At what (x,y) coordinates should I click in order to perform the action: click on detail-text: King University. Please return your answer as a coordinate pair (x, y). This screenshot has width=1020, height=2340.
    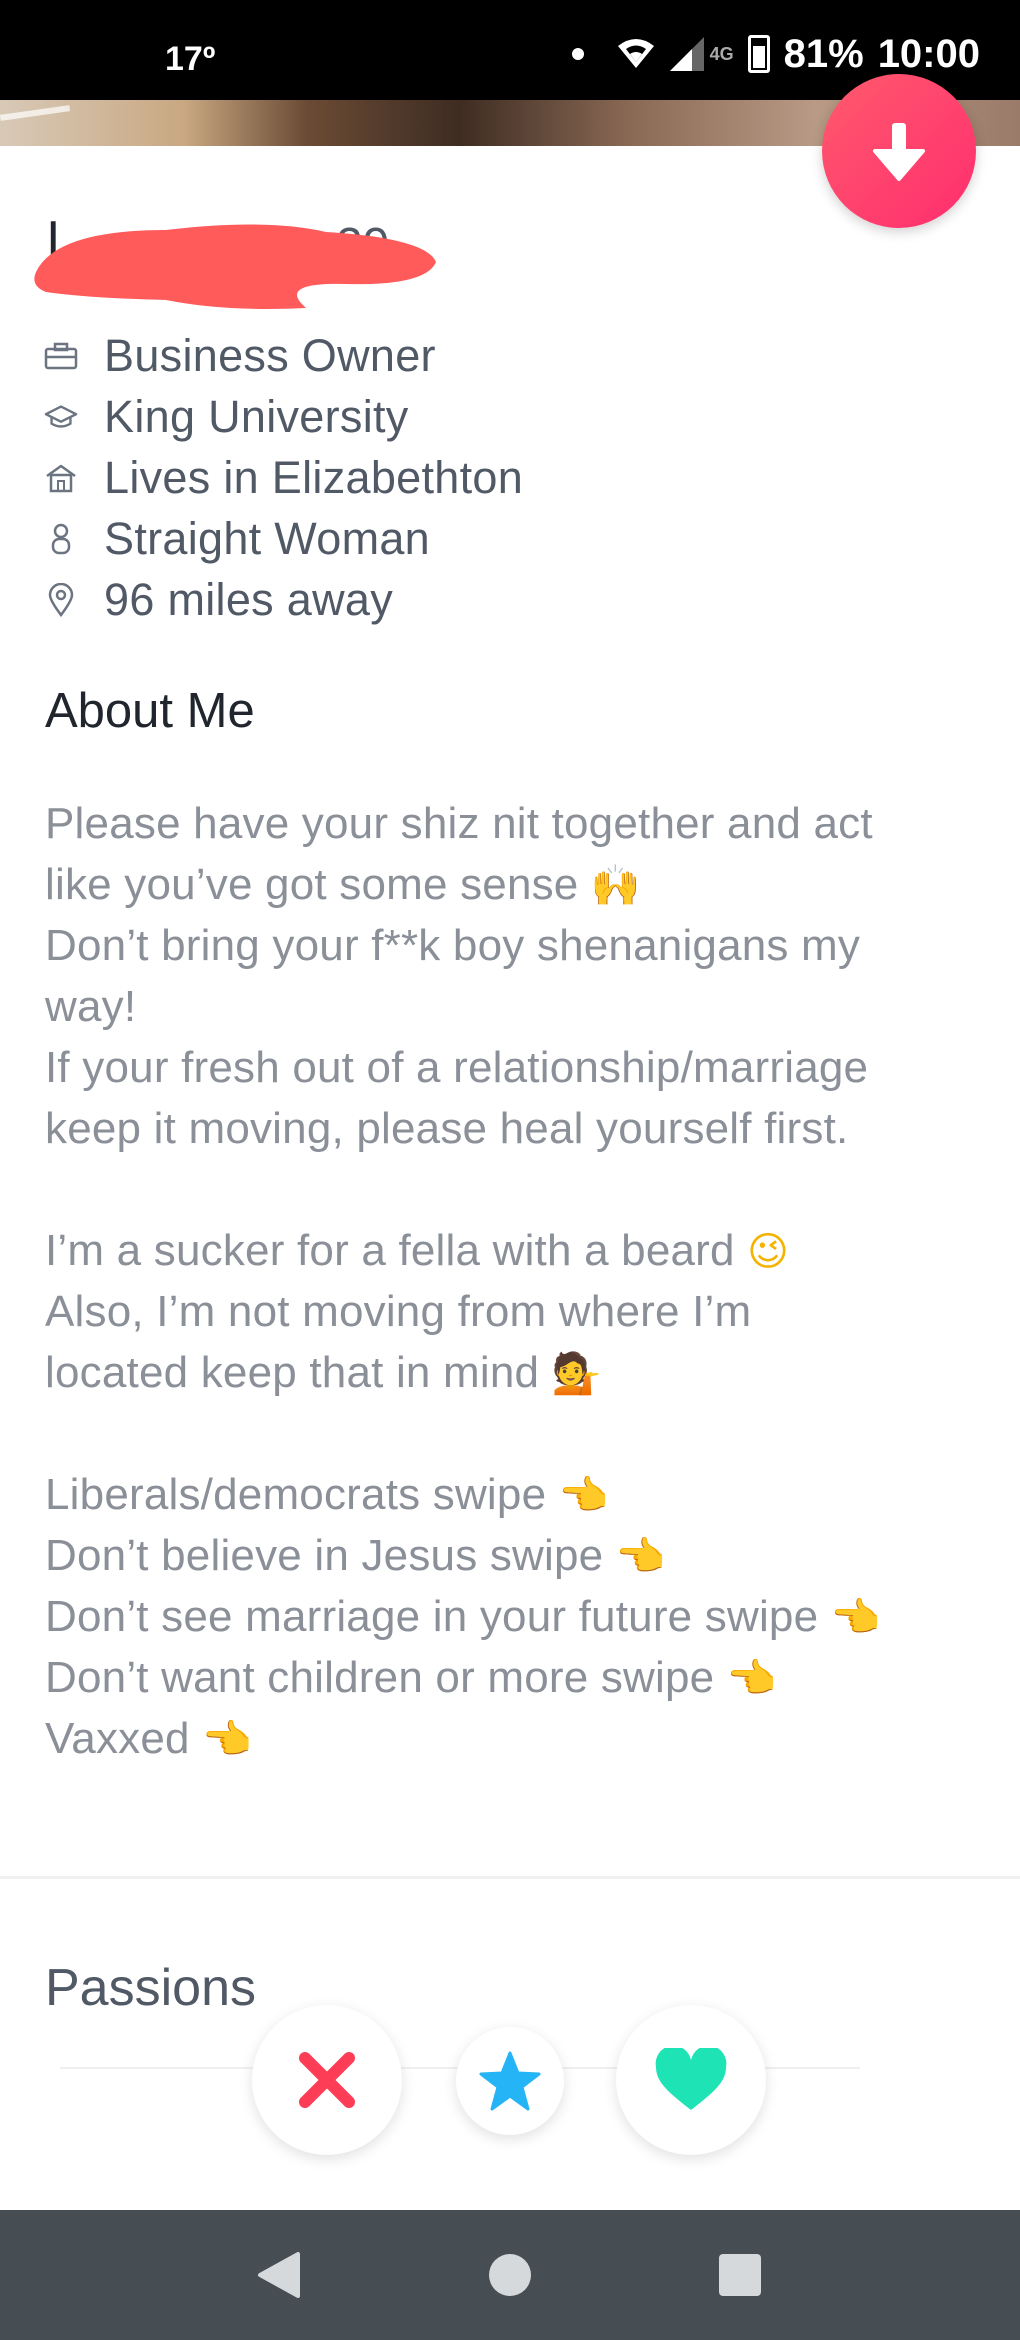
    Looking at the image, I should click on (256, 416).